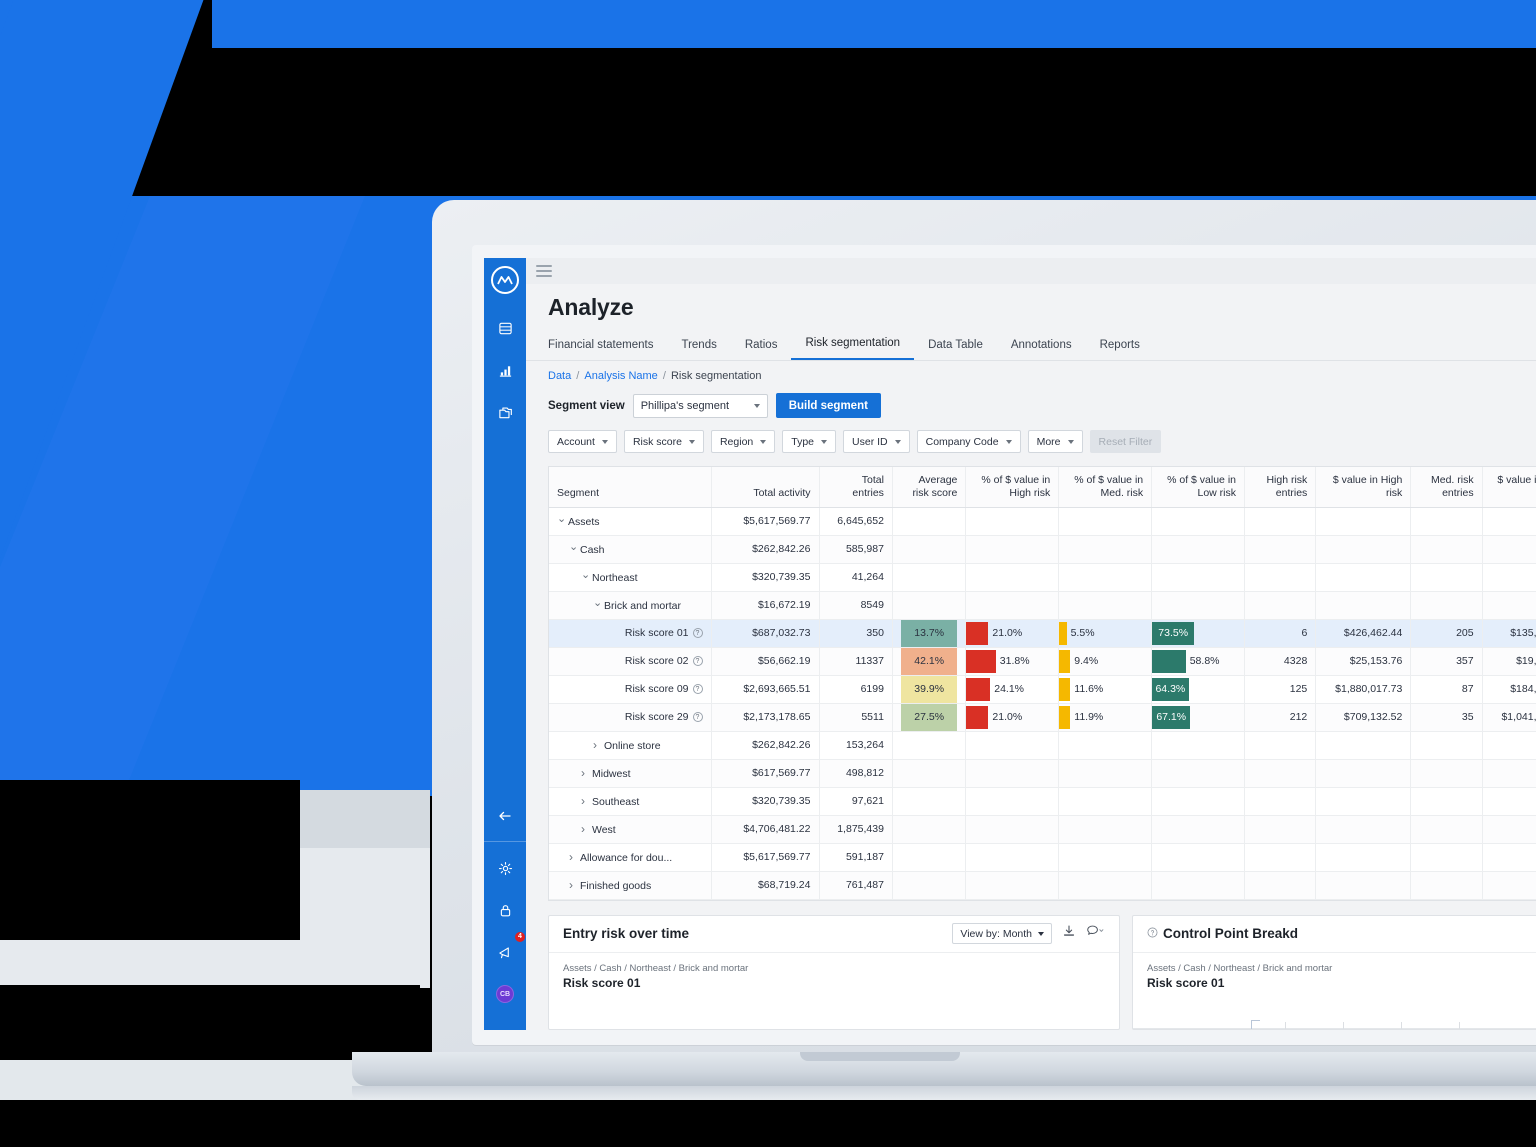 Image resolution: width=1536 pixels, height=1147 pixels. I want to click on filter-chip-user-id: User ID, so click(876, 441).